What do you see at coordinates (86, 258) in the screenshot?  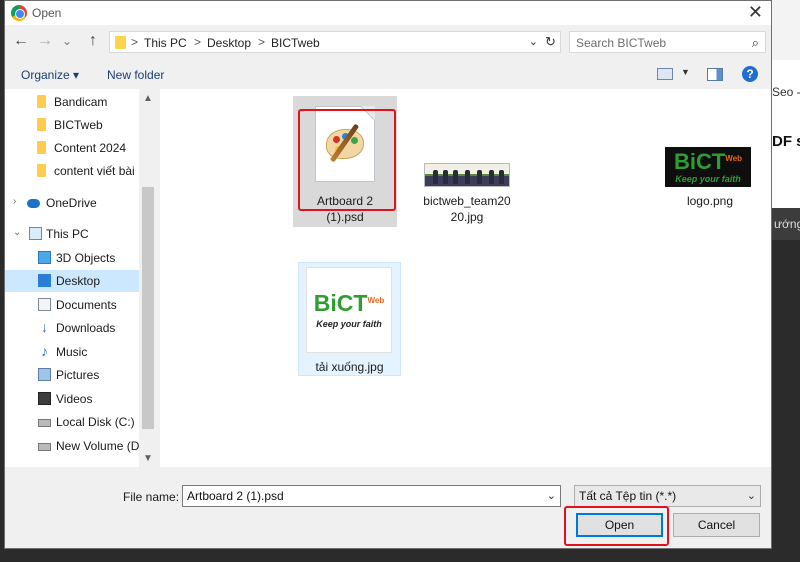 I see `sidebar-item-label: 3D Objects` at bounding box center [86, 258].